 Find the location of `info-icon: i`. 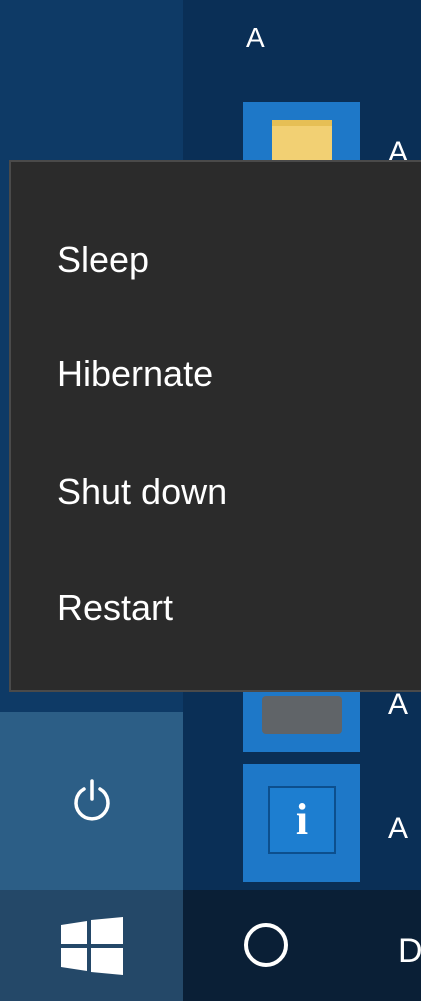

info-icon: i is located at coordinates (302, 820).